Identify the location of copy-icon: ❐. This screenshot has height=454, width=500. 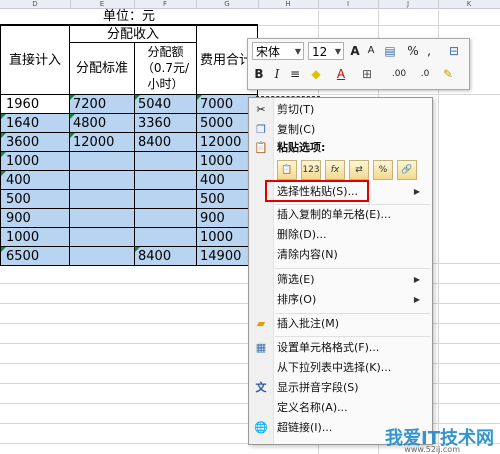
(261, 129).